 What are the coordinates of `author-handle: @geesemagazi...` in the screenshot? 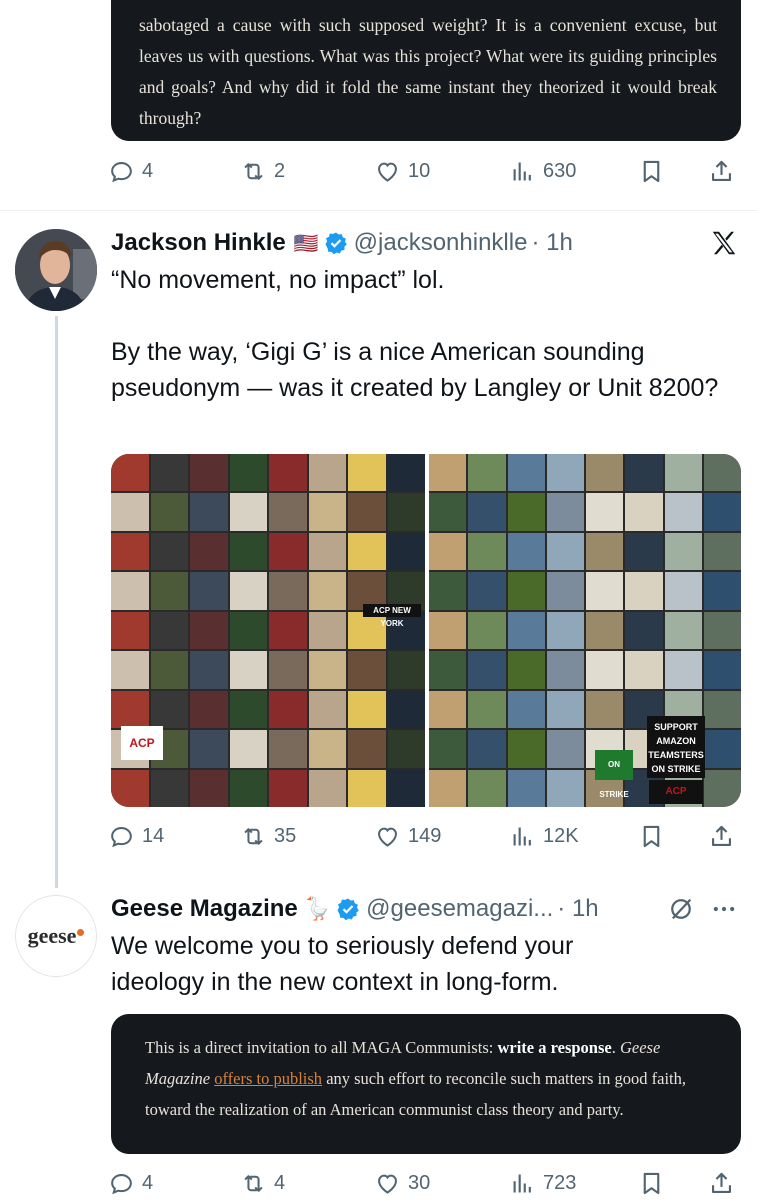 It's located at (459, 909).